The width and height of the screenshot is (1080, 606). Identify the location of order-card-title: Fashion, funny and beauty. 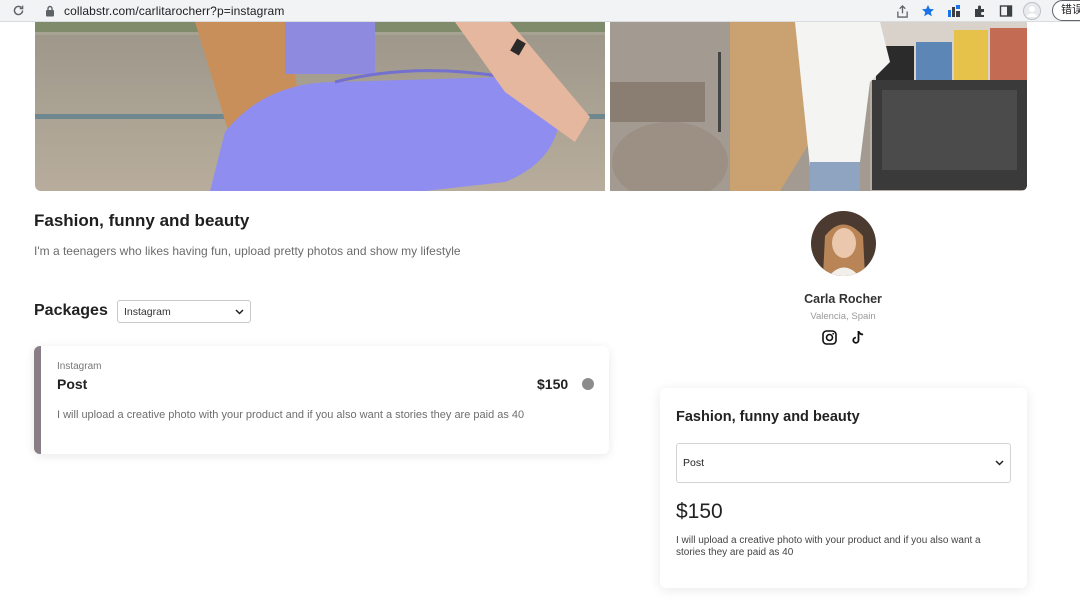
(768, 417).